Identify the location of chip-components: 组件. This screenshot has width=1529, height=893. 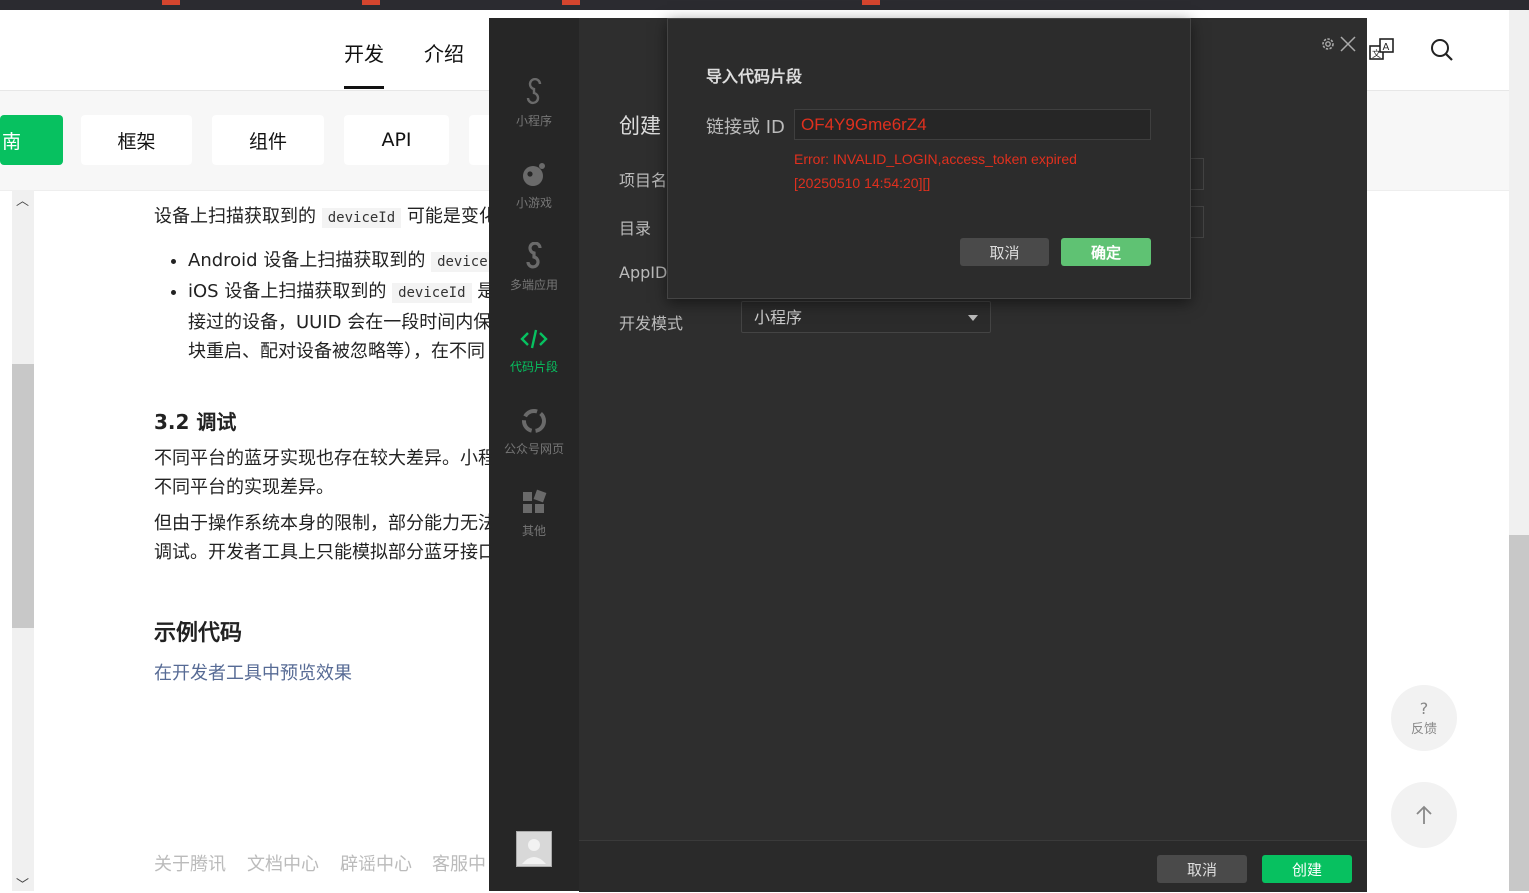
(268, 140).